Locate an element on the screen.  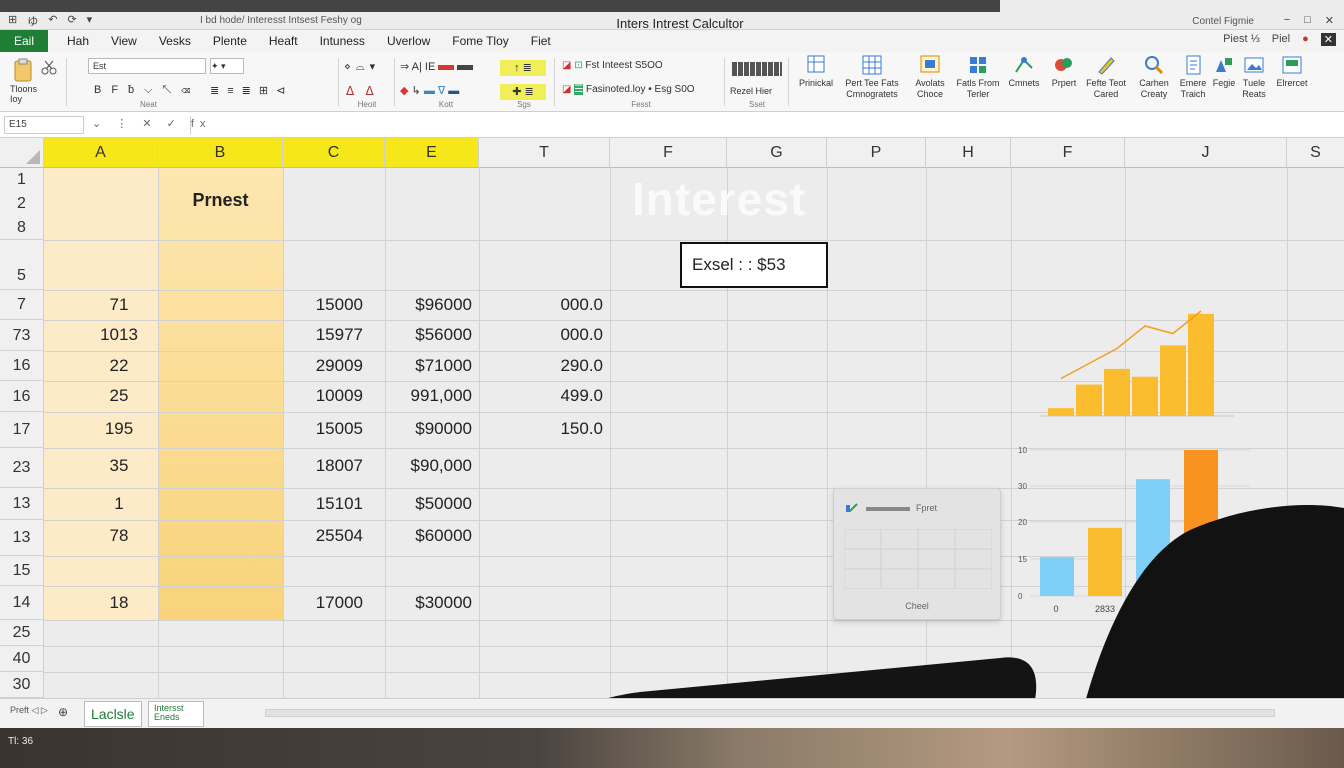
row-header: 17 is located at coordinates (22, 430).